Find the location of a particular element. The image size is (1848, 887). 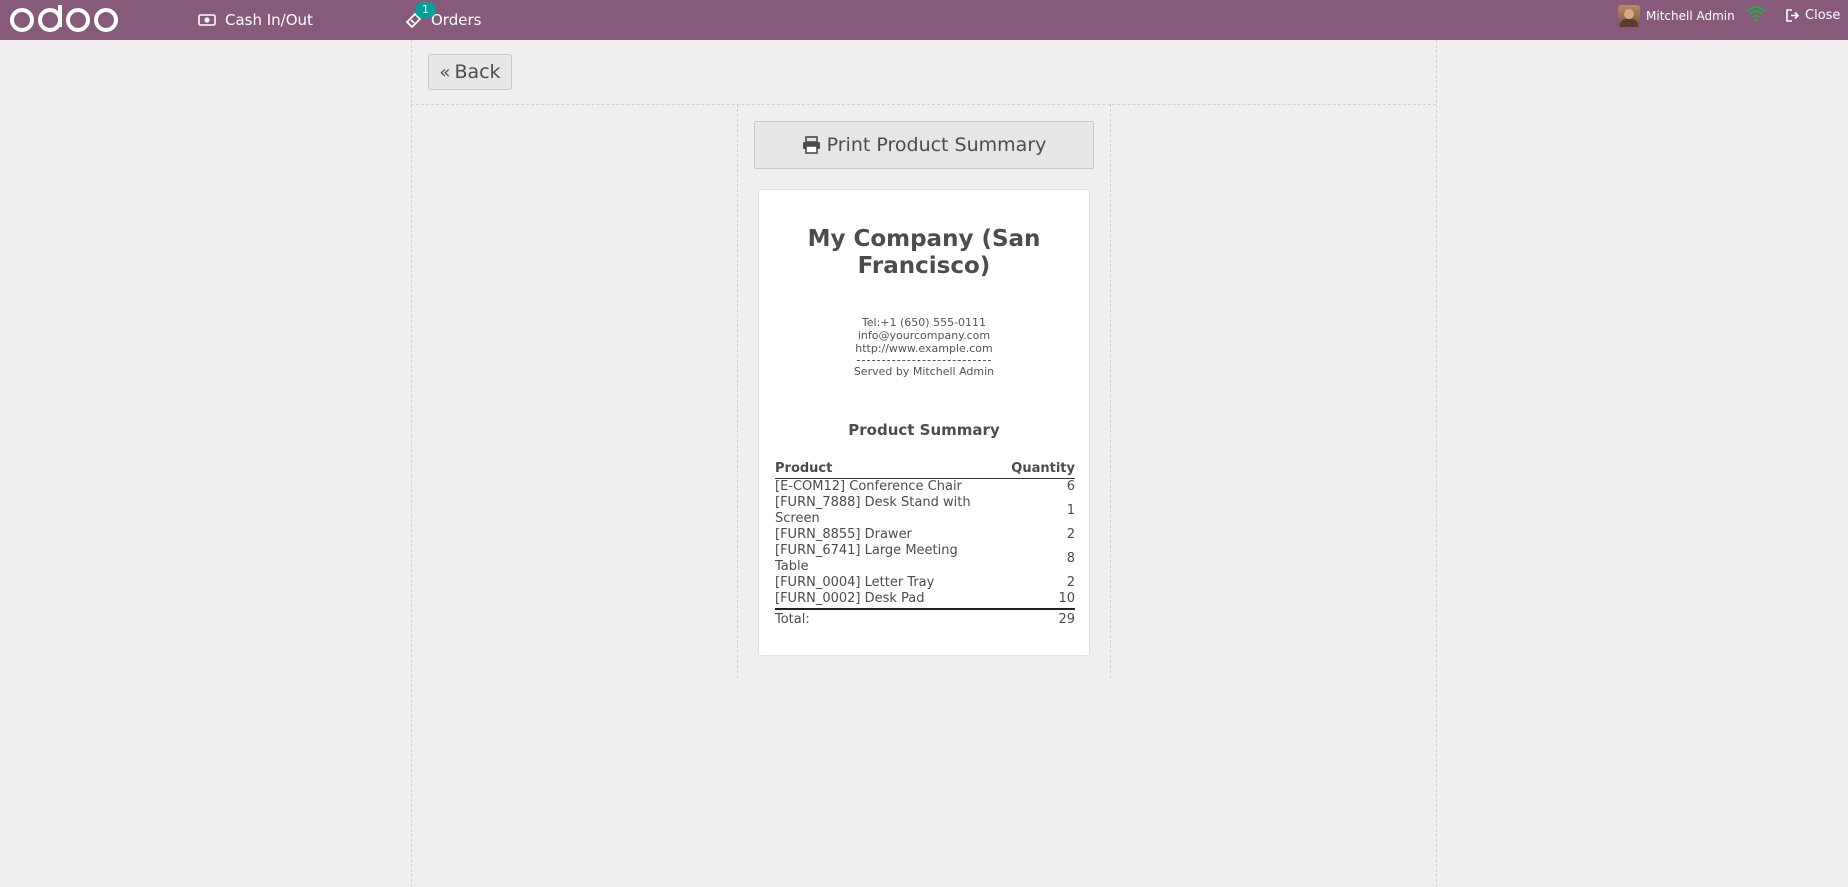

divider is located at coordinates (924, 360).